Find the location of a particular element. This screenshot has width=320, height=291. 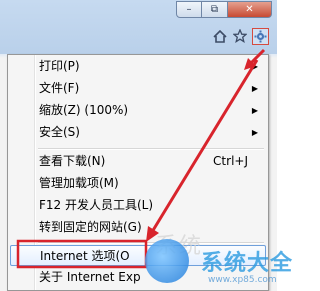

annotation-box is located at coordinates (82, 254).